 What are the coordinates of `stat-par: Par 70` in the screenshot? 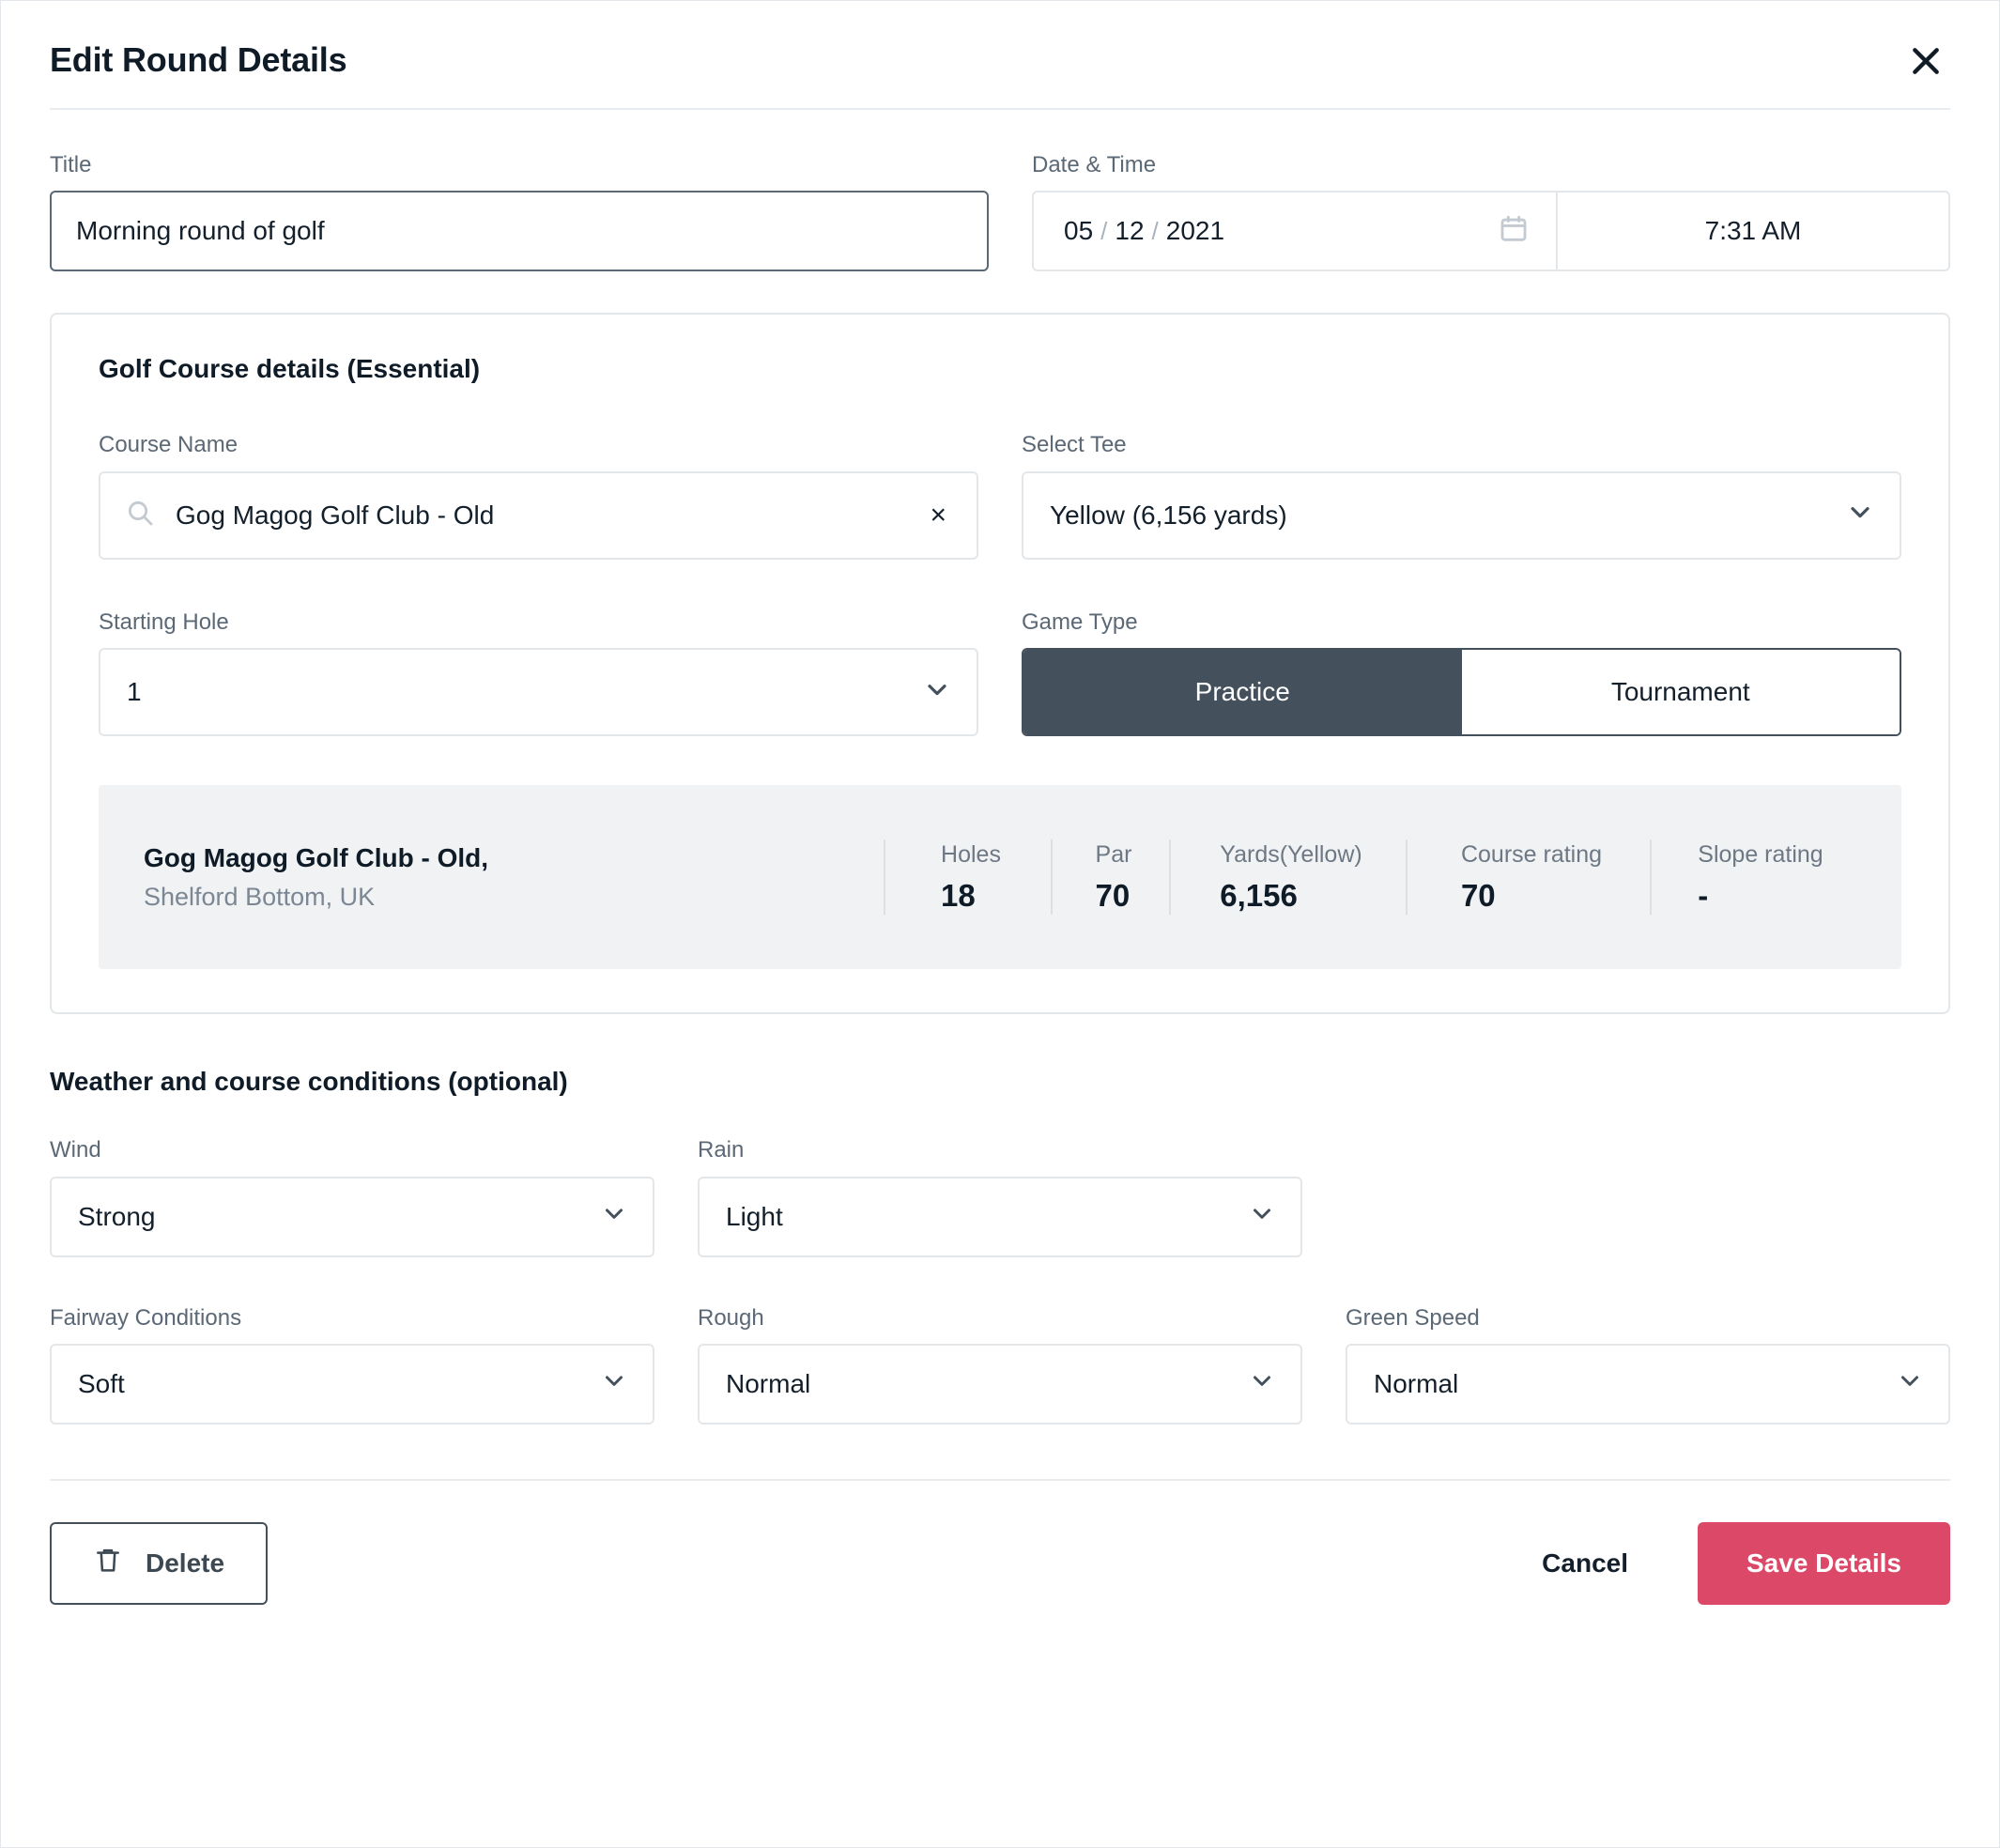 It's located at (1110, 877).